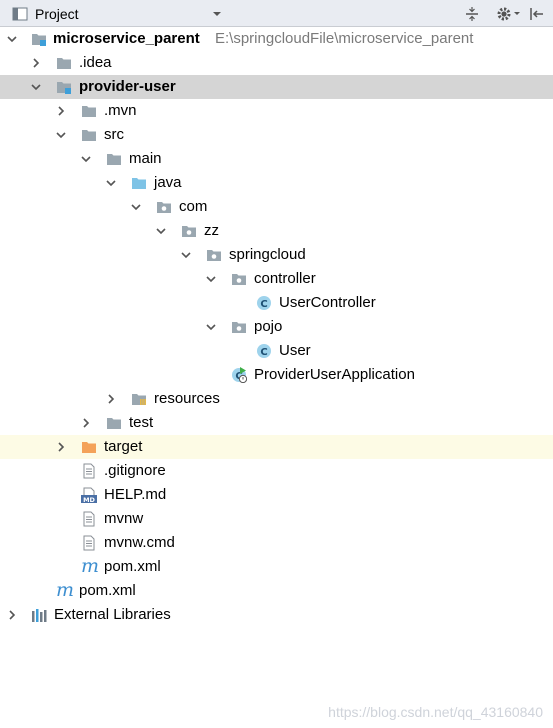  Describe the element at coordinates (276, 615) in the screenshot. I see `tree-row-external-libraries: External Libraries` at that location.